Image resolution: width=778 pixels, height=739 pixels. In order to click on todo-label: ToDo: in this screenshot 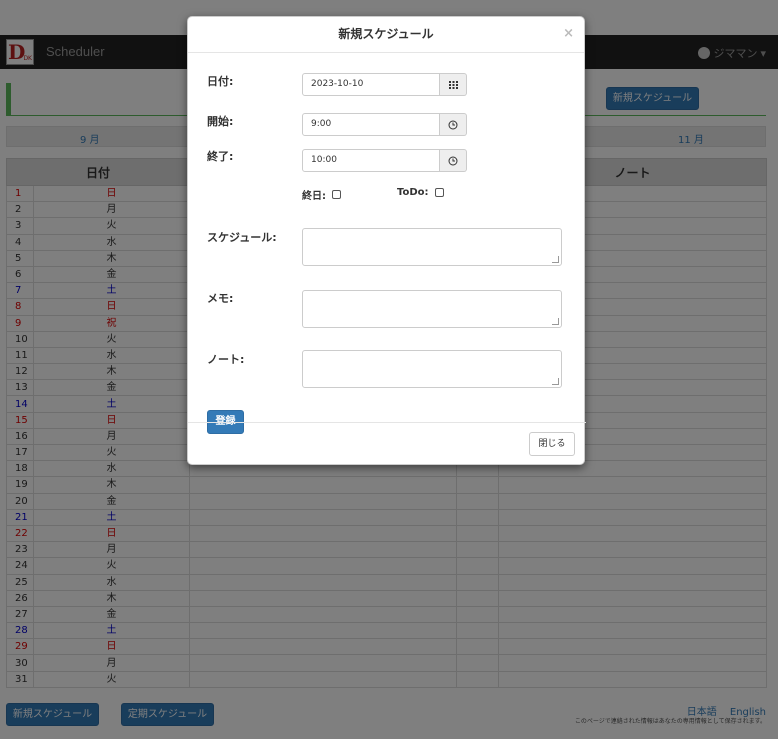, I will do `click(413, 192)`.